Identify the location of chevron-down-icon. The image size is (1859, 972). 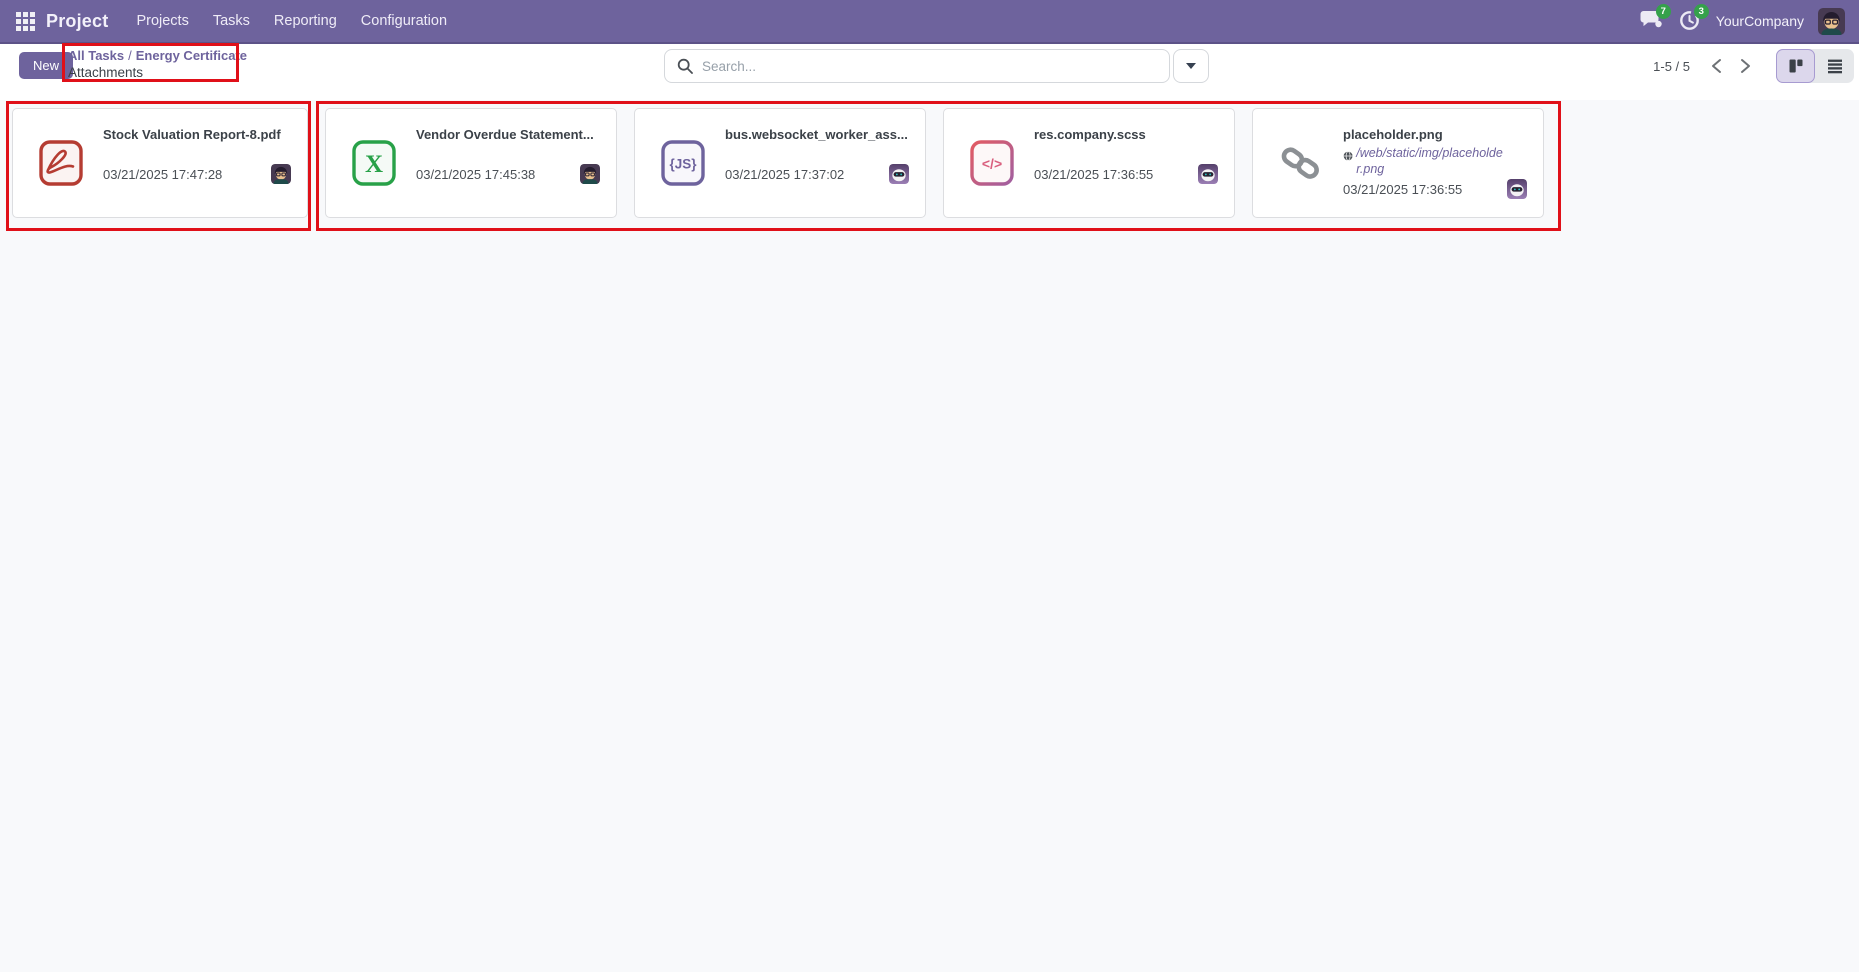
(1191, 66).